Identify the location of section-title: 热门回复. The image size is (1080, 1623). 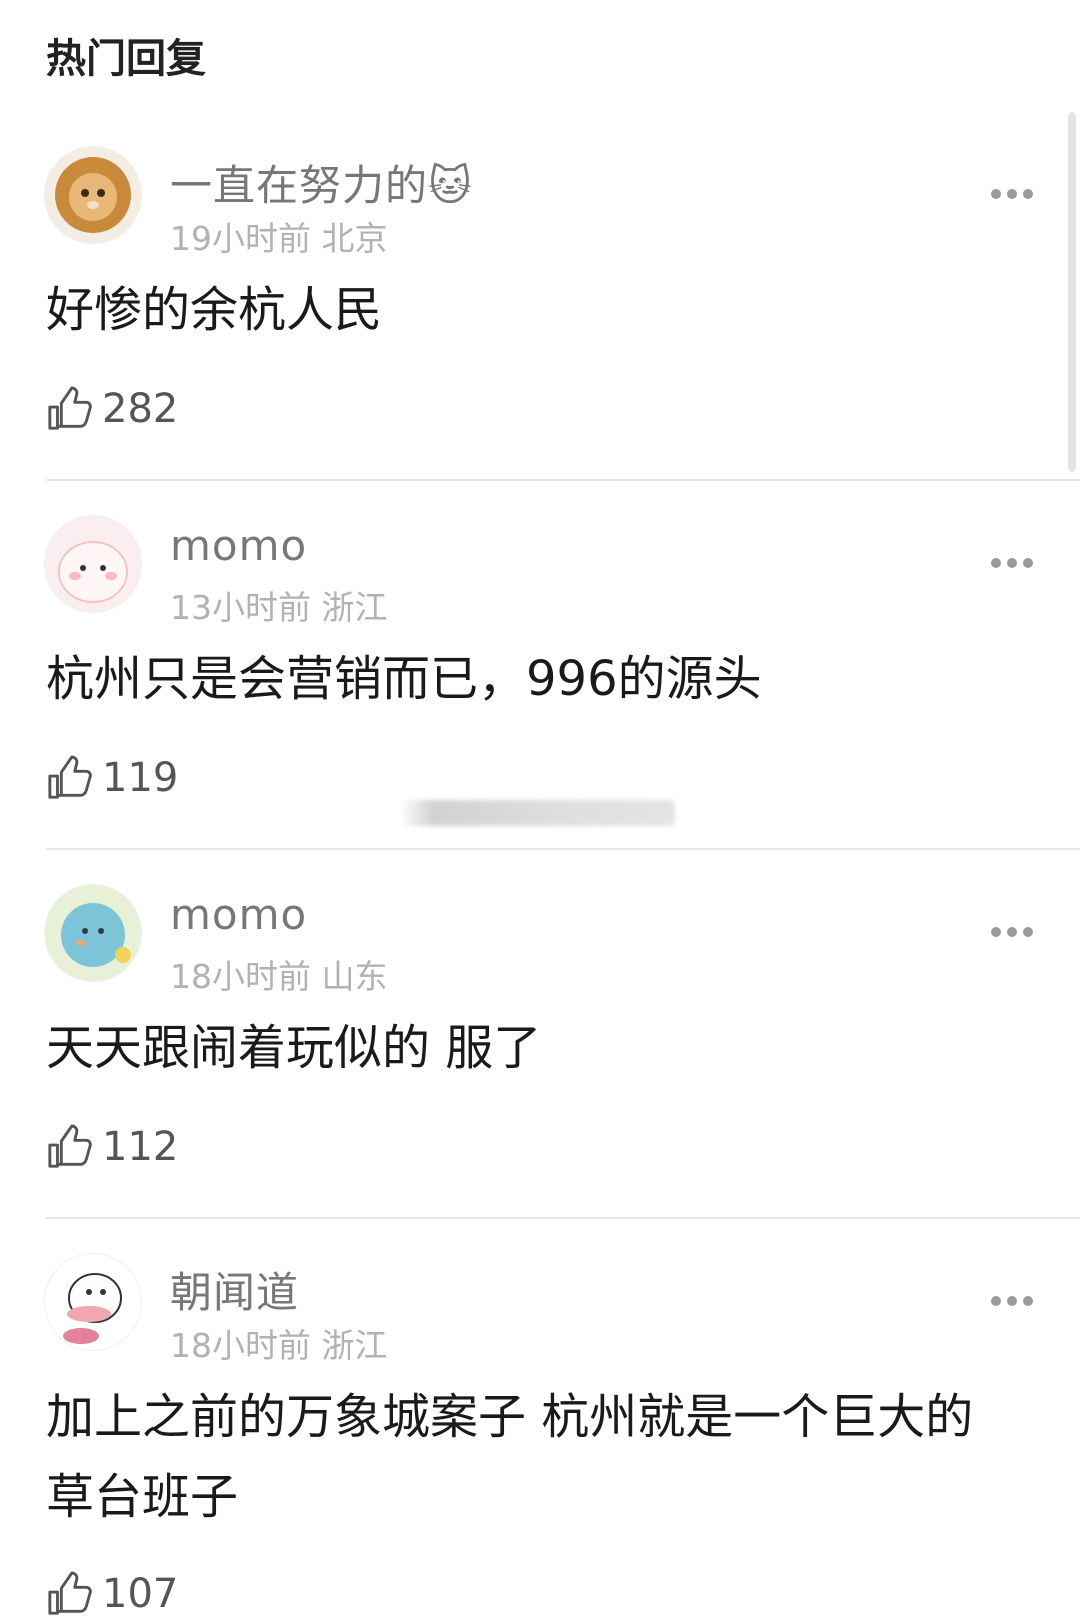
(126, 59).